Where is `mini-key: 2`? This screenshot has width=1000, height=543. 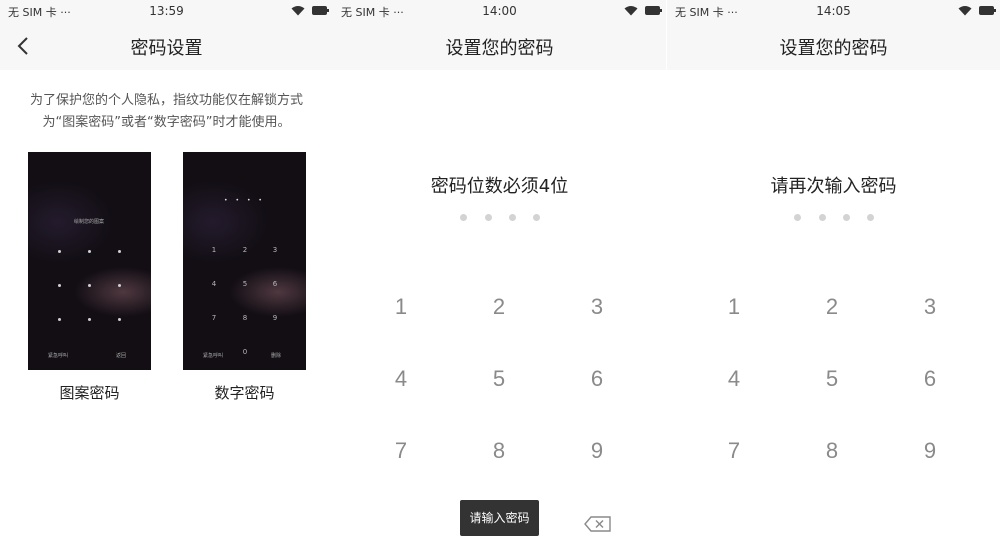 mini-key: 2 is located at coordinates (245, 250).